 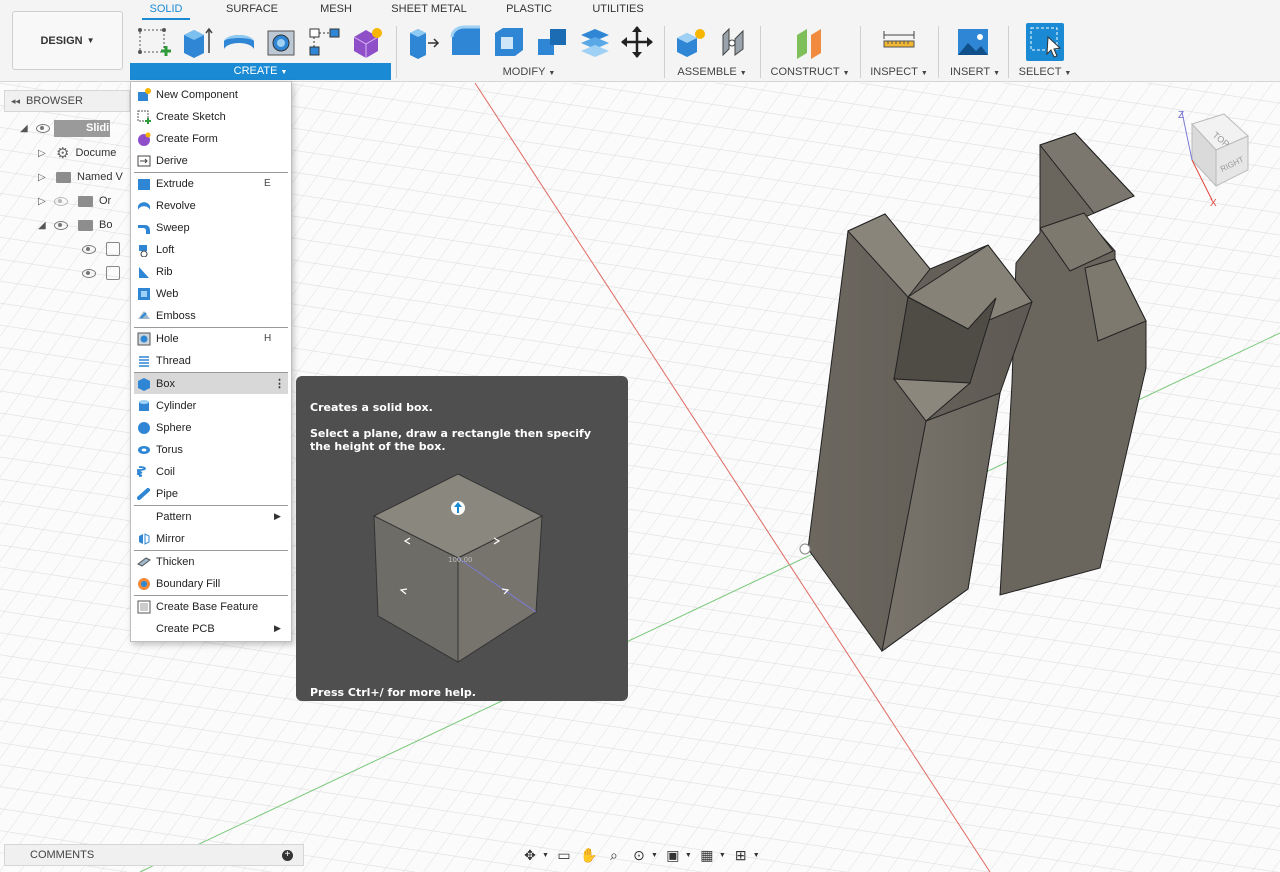 What do you see at coordinates (277, 516) in the screenshot?
I see `submenu-arrow-icon: ▶` at bounding box center [277, 516].